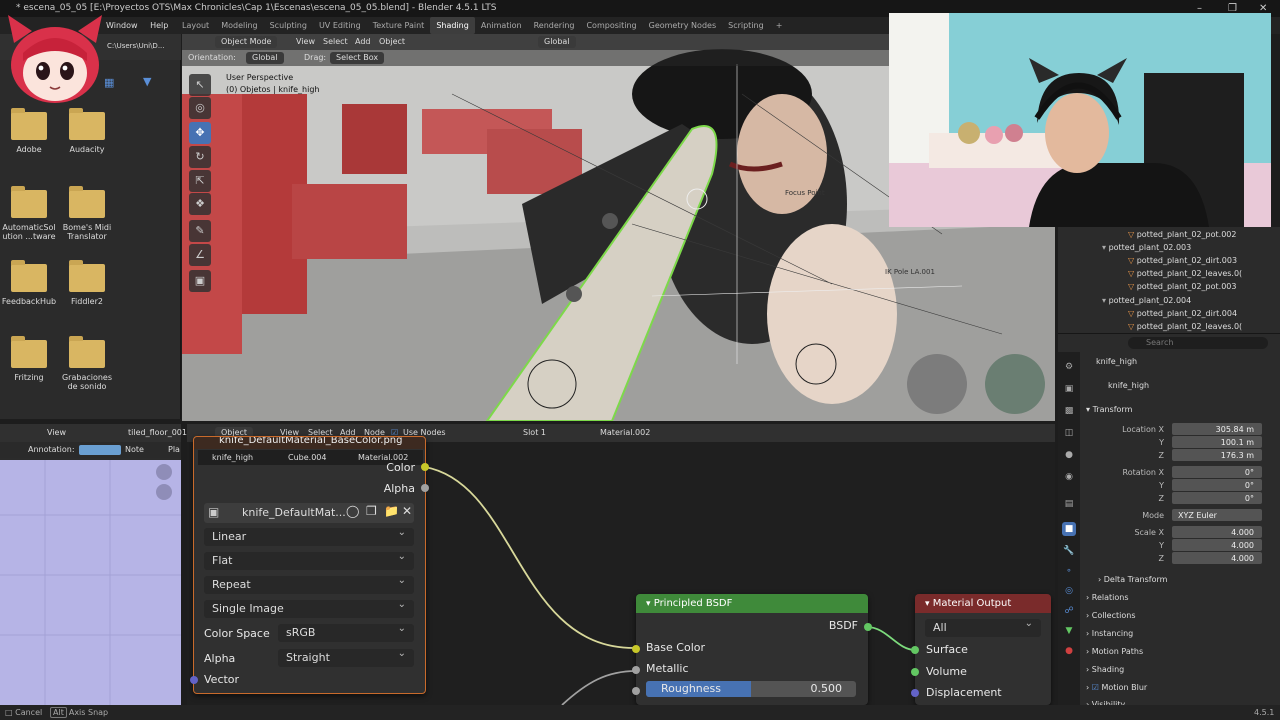 The height and width of the screenshot is (720, 1280). What do you see at coordinates (200, 133) in the screenshot?
I see `move-tool-icon: ✥` at bounding box center [200, 133].